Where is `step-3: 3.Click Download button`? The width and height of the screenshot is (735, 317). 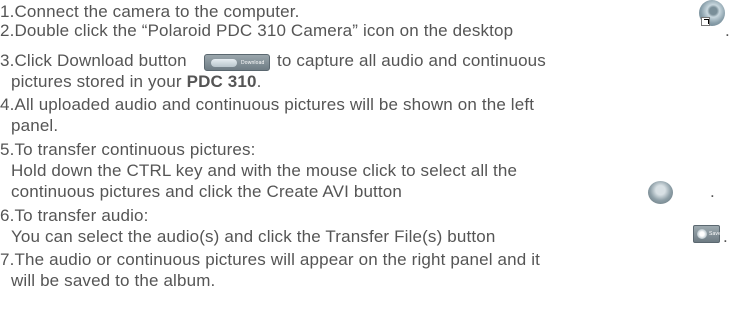
step-3: 3.Click Download button is located at coordinates (93, 61).